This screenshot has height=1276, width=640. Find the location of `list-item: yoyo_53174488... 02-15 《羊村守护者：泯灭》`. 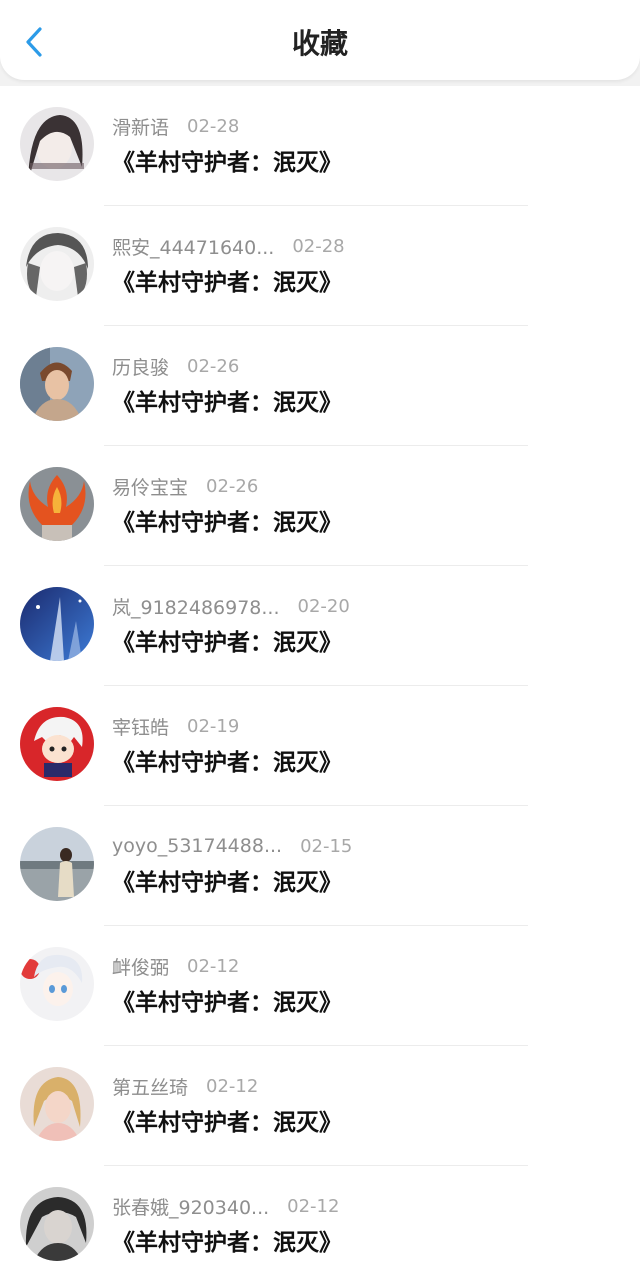

list-item: yoyo_53174488... 02-15 《羊村守护者：泯灭》 is located at coordinates (320, 866).